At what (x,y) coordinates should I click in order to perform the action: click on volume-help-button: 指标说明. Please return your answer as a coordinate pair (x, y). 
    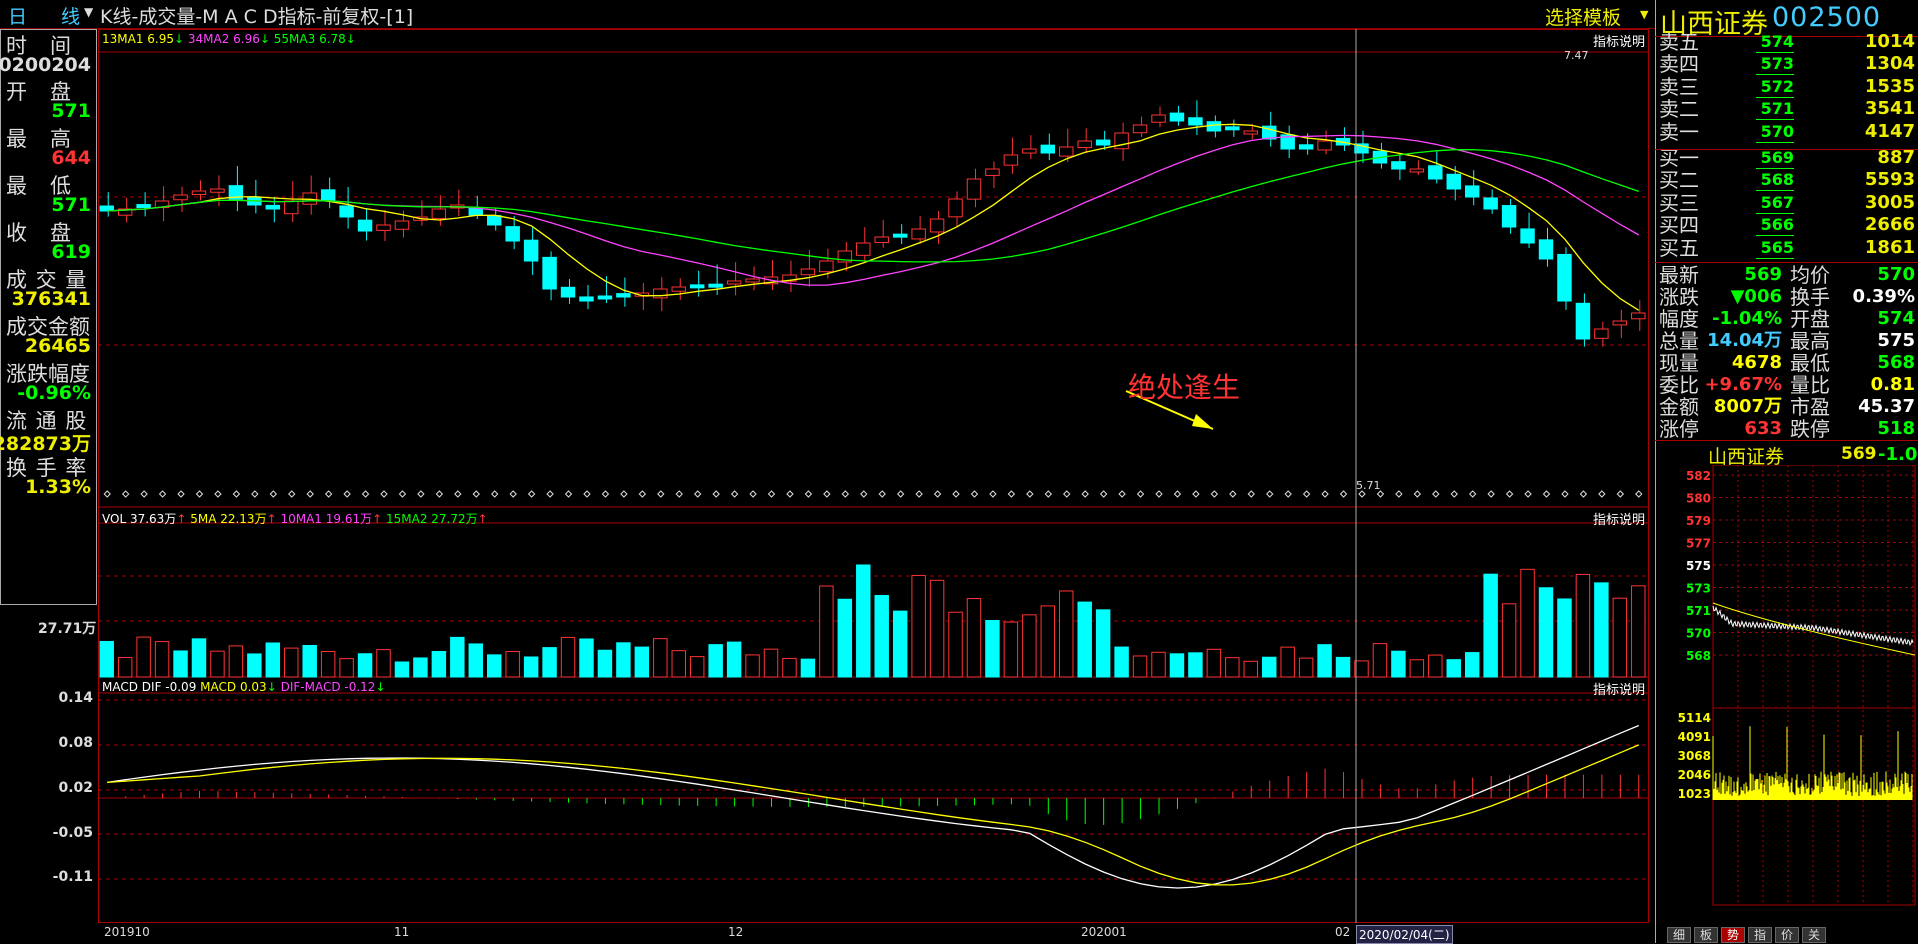
    Looking at the image, I should click on (1619, 518).